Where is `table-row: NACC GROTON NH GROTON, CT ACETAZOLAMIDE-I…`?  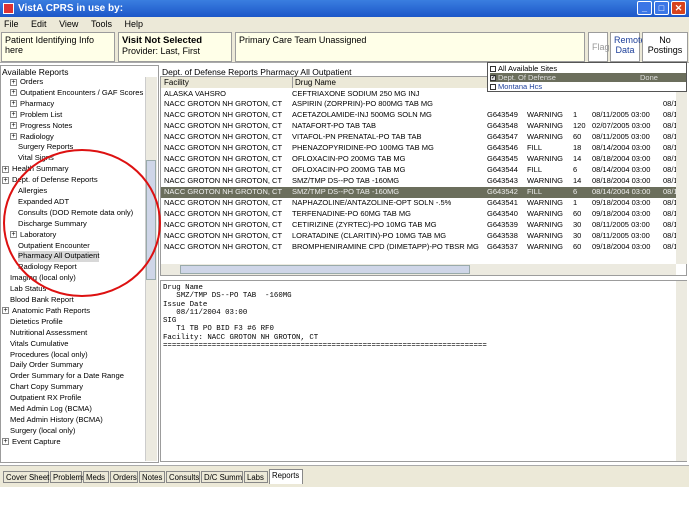
table-row: NACC GROTON NH GROTON, CT ACETAZOLAMIDE-I… is located at coordinates (418, 115).